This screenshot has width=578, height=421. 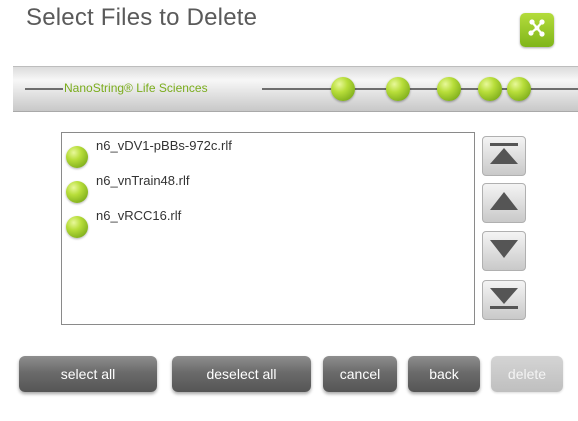 I want to click on home-button, so click(x=537, y=30).